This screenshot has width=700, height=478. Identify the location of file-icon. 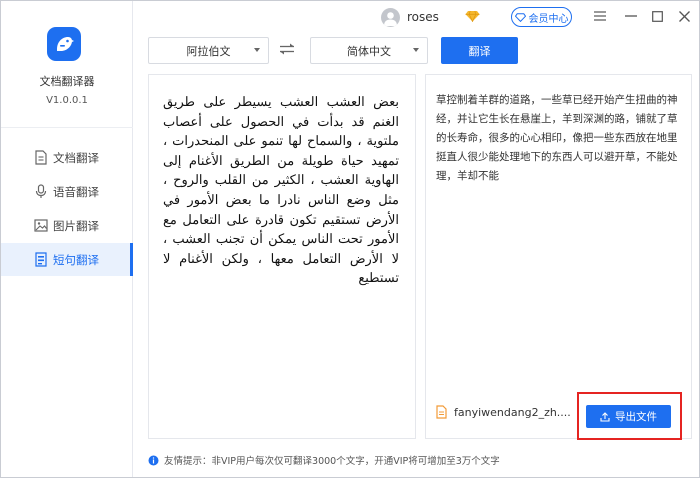
(441, 412).